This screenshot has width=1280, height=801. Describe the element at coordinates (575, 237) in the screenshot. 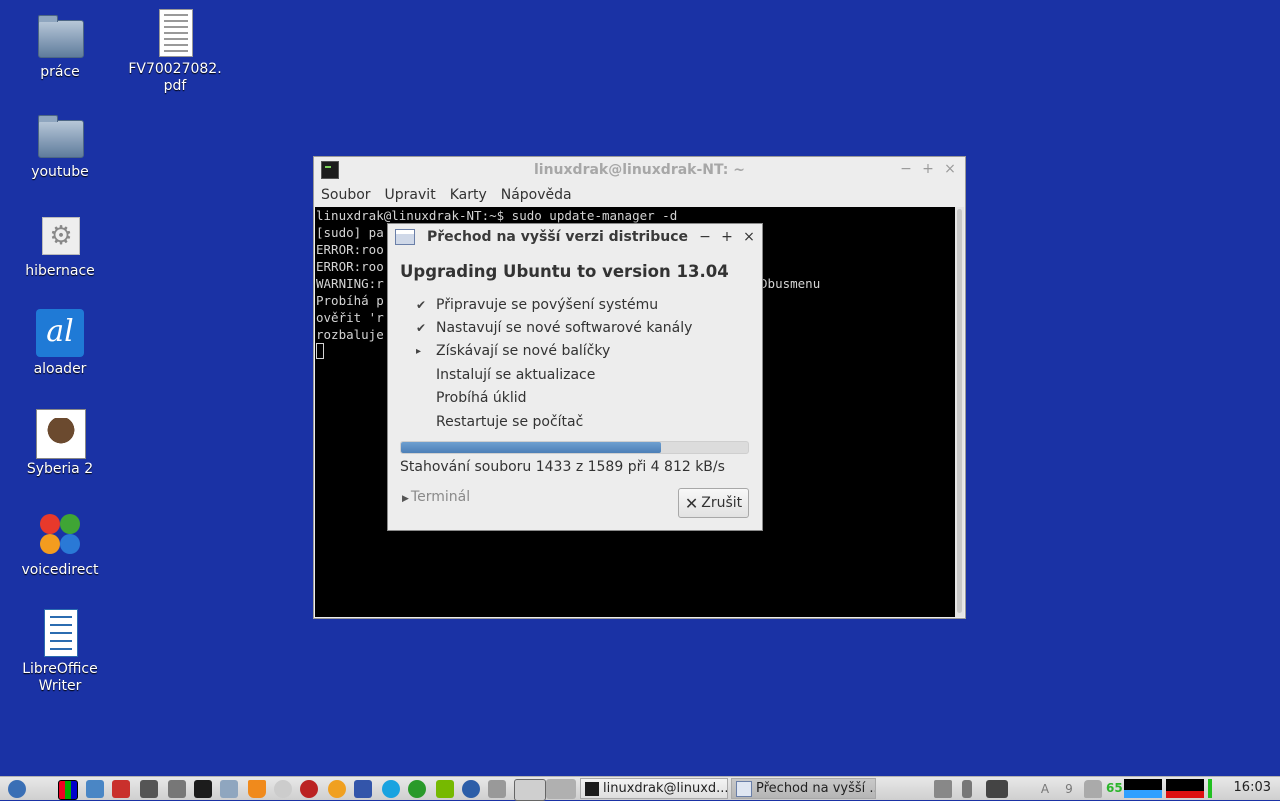

I see `dialog-titlebar: Přechod na vyšší verzi distribuce − + ×` at that location.